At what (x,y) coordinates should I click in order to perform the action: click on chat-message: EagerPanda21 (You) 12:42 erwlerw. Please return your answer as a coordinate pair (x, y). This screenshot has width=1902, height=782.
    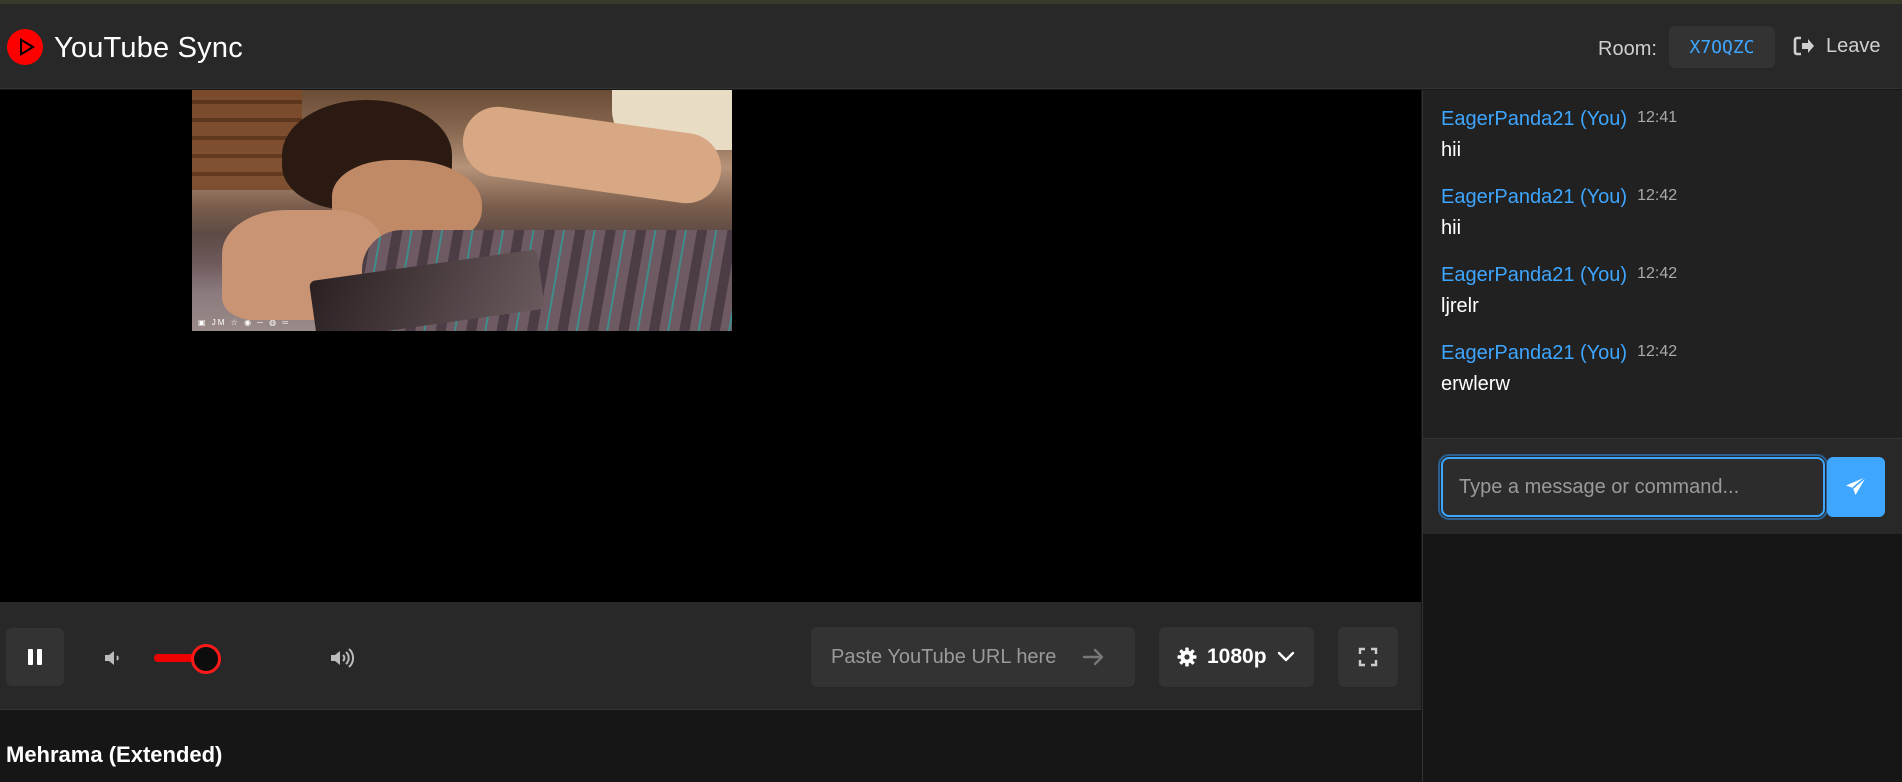
    Looking at the image, I should click on (1559, 369).